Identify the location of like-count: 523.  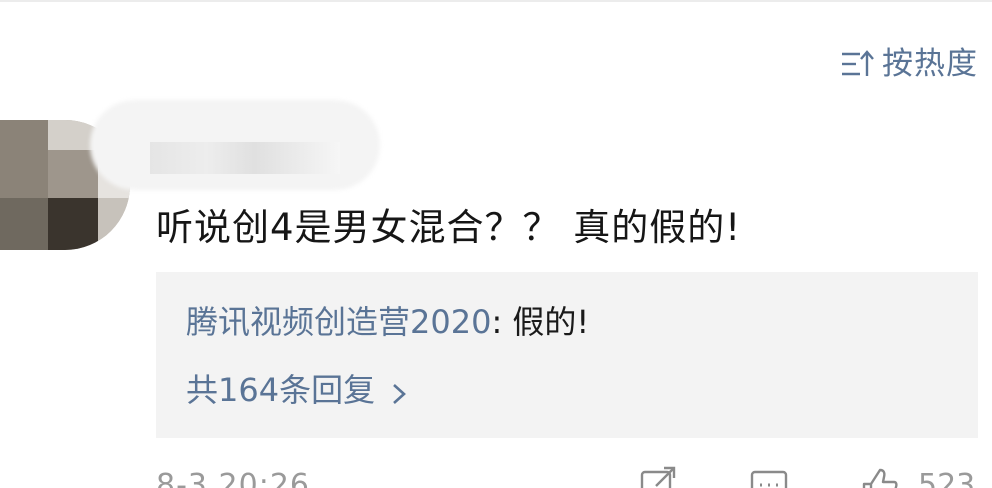
(947, 478).